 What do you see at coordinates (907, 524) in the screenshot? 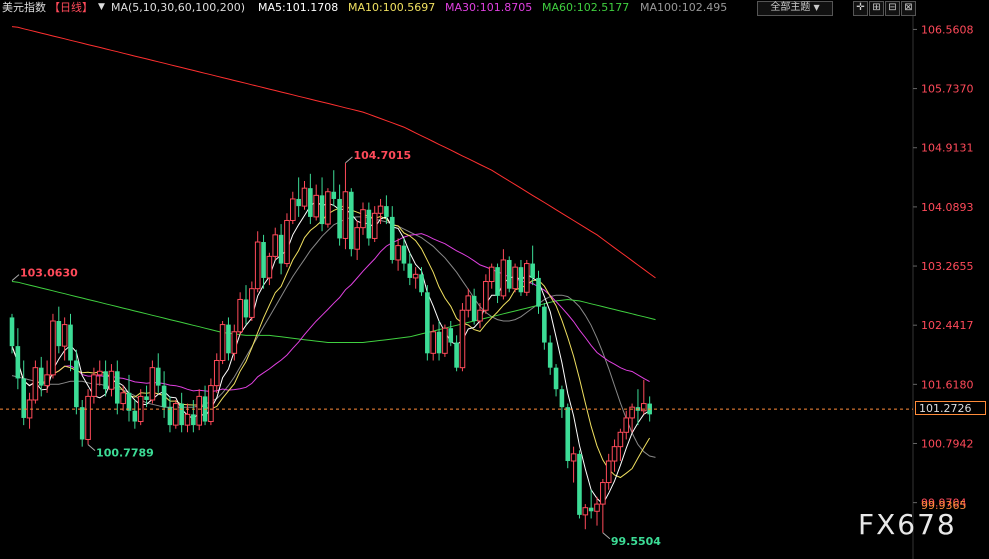
I see `watermark-logo: FX678` at bounding box center [907, 524].